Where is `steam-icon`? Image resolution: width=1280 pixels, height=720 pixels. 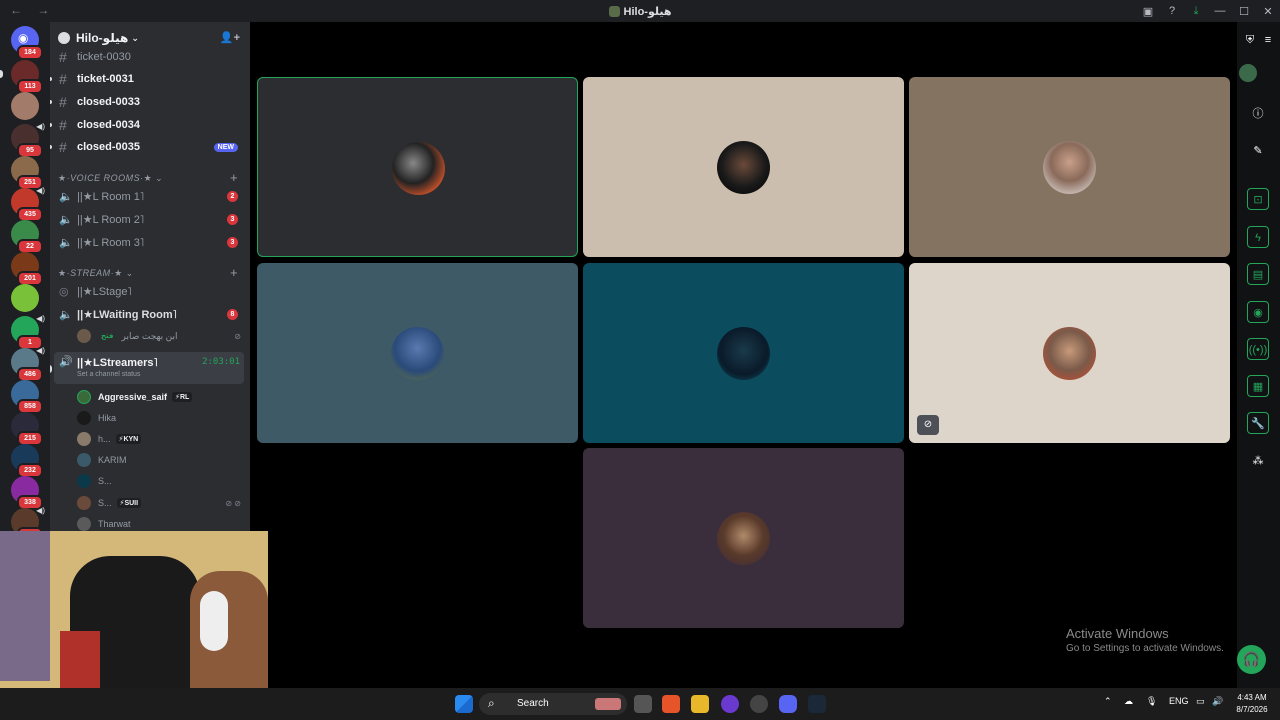 steam-icon is located at coordinates (817, 704).